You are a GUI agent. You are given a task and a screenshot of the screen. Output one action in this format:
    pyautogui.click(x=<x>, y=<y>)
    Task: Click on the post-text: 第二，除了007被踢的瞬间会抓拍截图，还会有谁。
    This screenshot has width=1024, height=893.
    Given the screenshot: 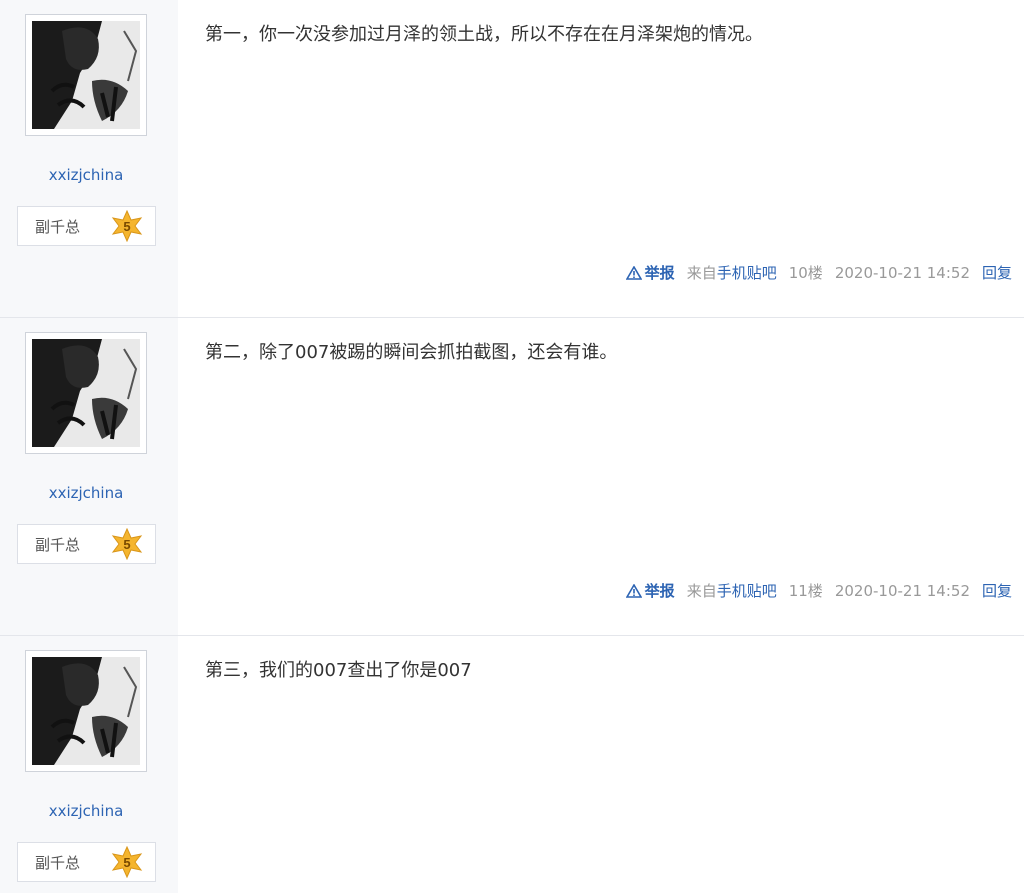 What is the action you would take?
    pyautogui.click(x=411, y=352)
    